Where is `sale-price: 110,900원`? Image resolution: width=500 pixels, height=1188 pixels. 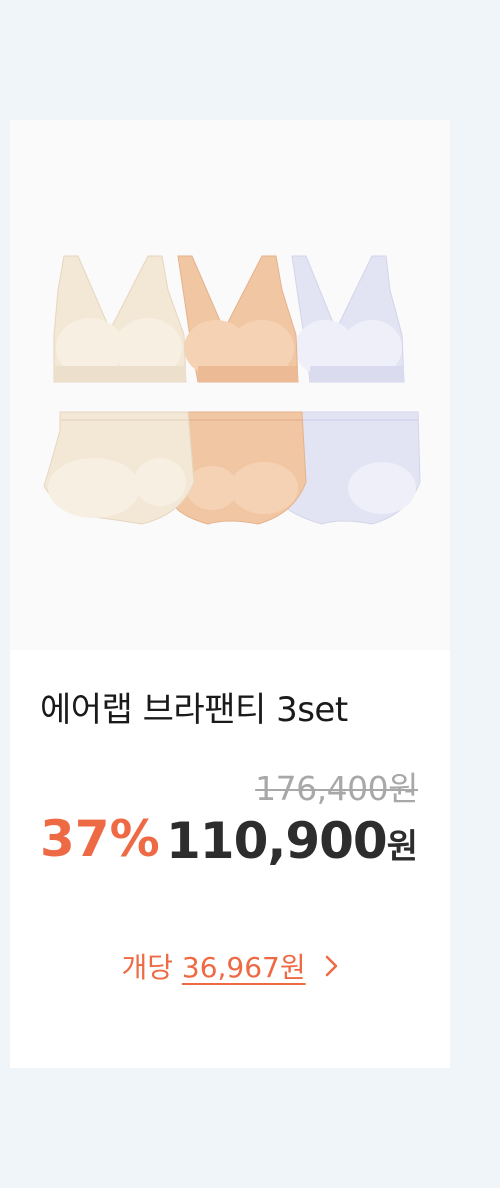 sale-price: 110,900원 is located at coordinates (292, 841).